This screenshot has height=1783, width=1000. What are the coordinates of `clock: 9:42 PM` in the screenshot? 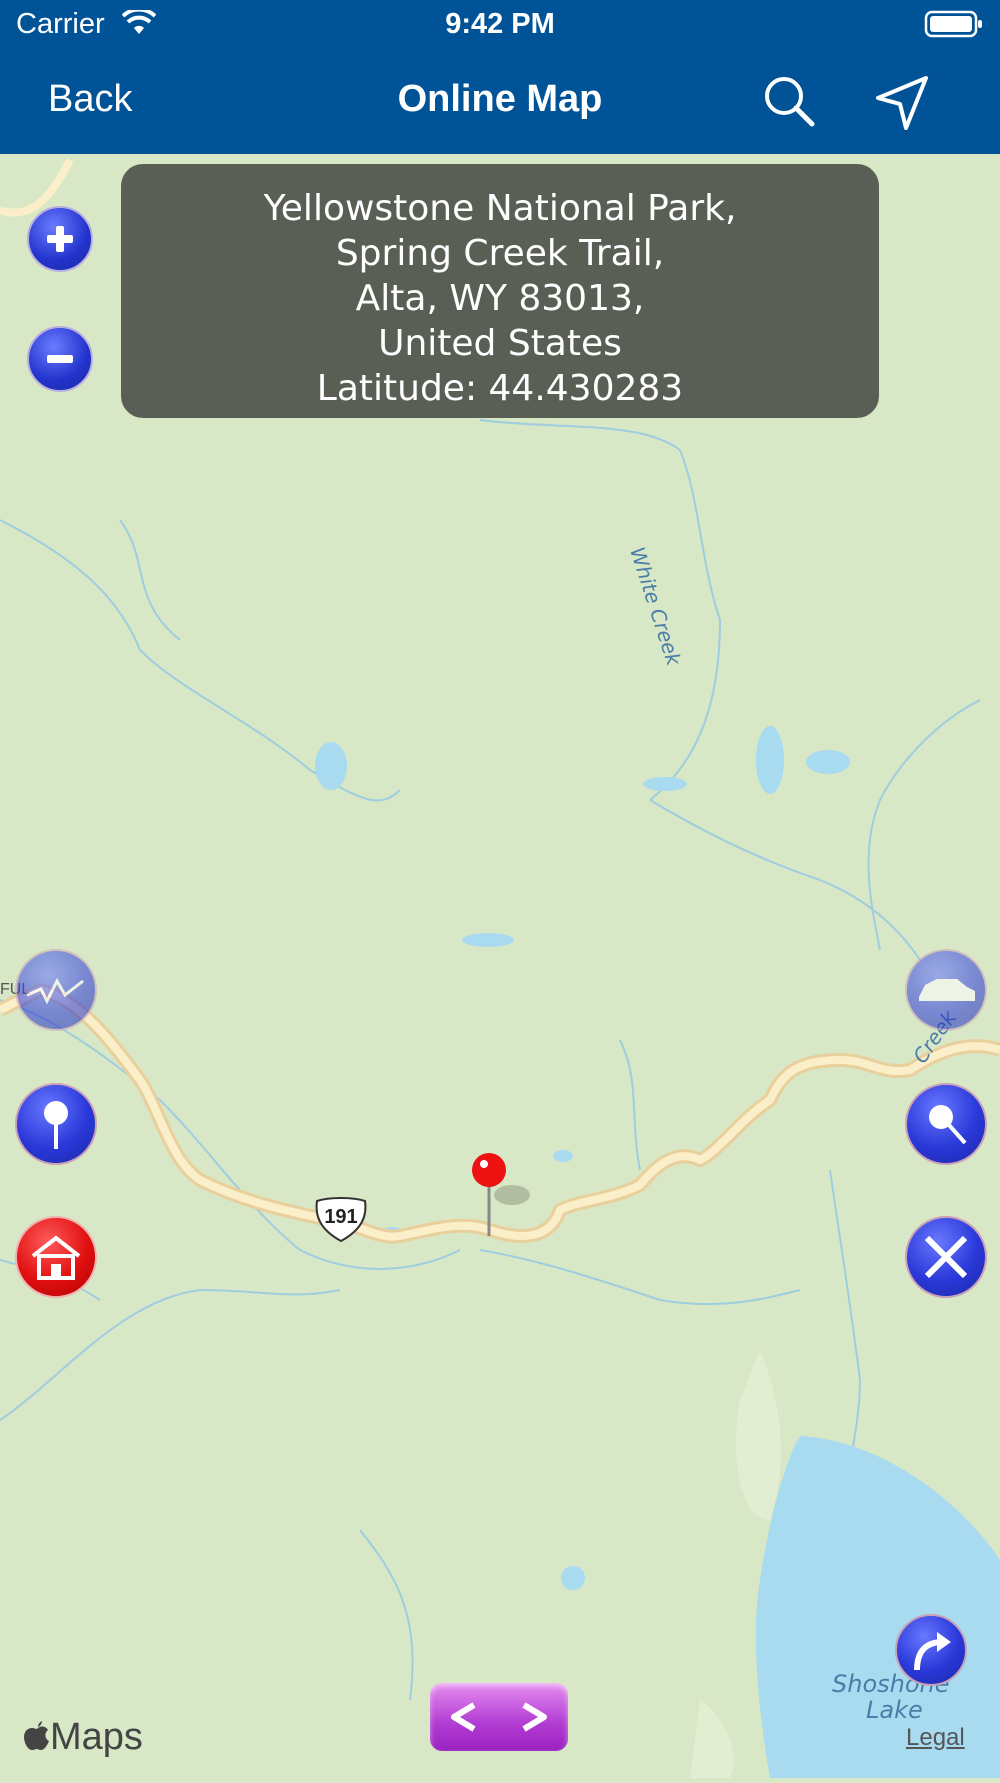 It's located at (500, 24).